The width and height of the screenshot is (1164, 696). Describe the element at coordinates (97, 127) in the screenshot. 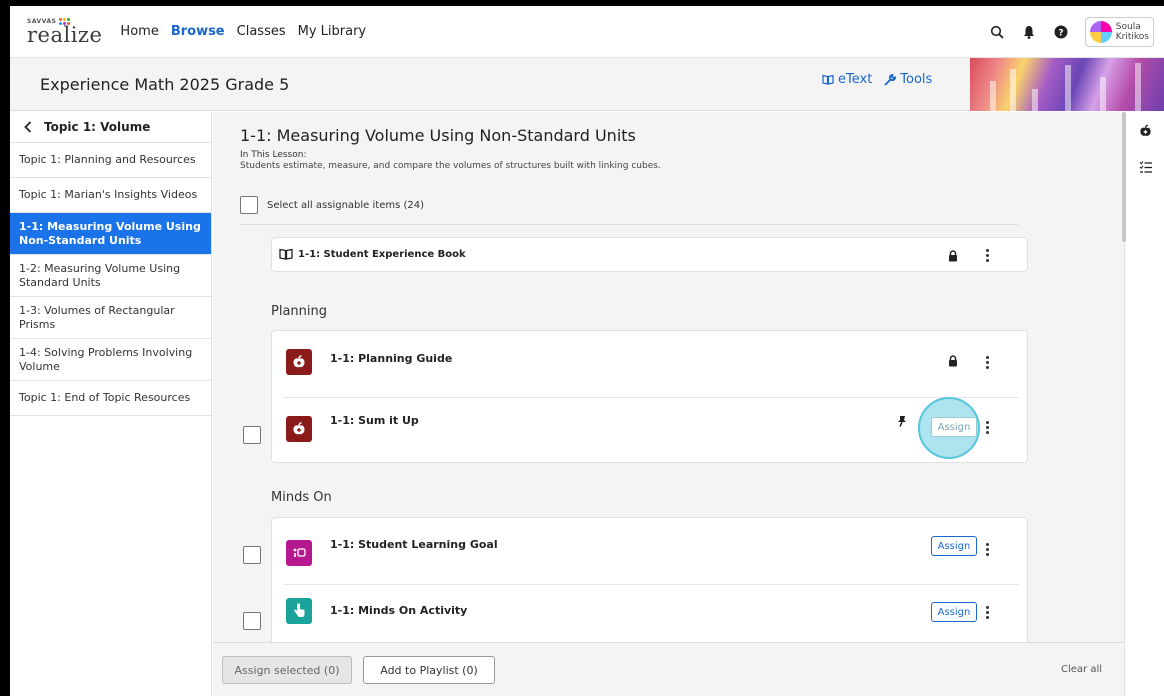

I see `sidebar-heading: Topic 1: Volume` at that location.